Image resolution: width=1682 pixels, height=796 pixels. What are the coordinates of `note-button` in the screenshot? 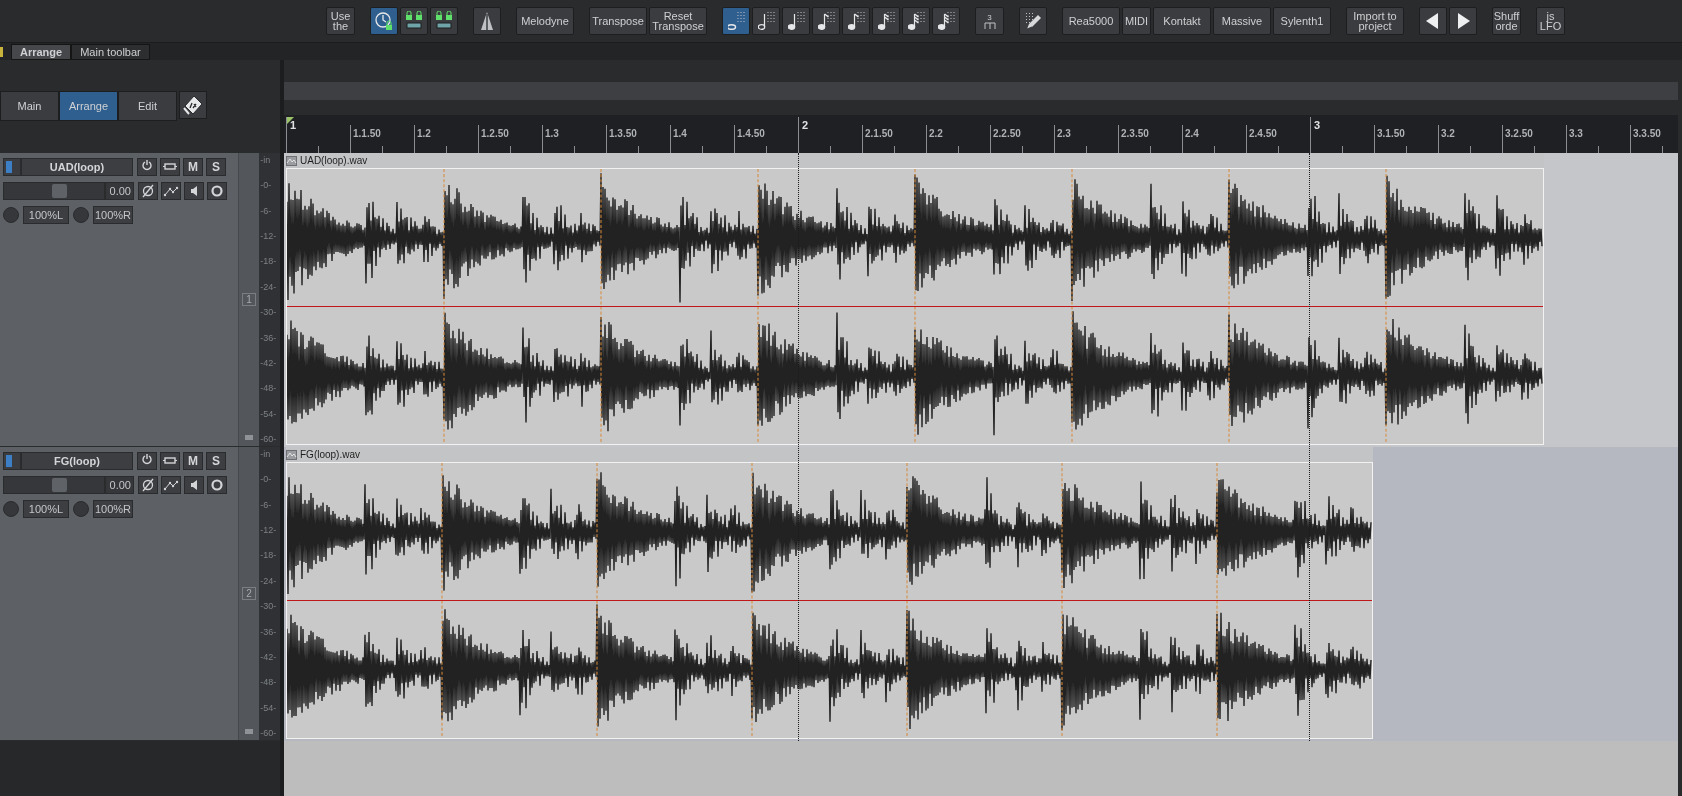 It's located at (736, 21).